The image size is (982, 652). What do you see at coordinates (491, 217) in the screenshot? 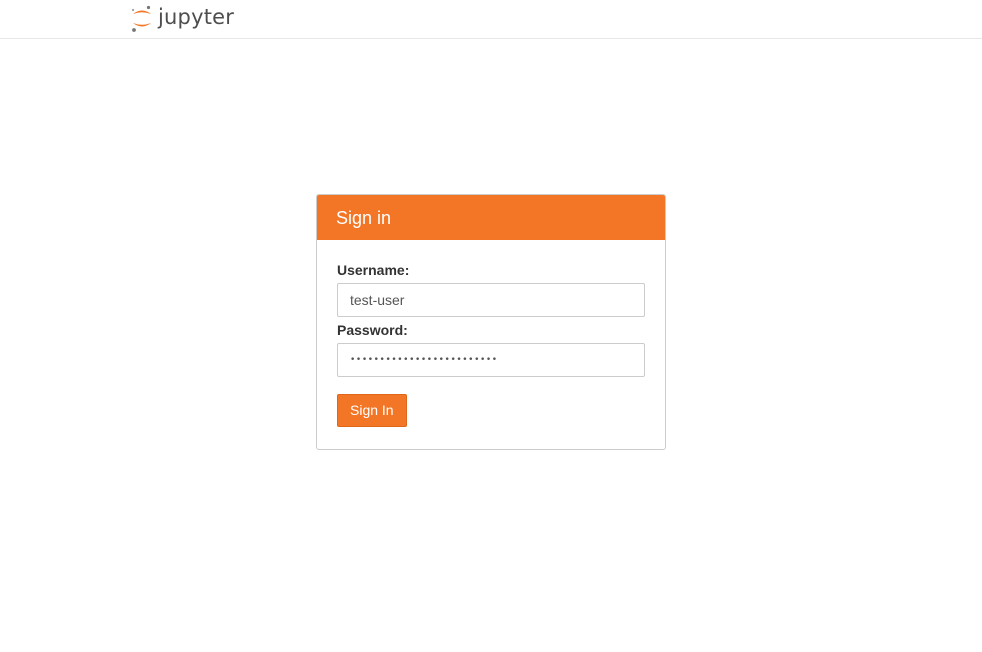
I see `login-panel-title: Sign in` at bounding box center [491, 217].